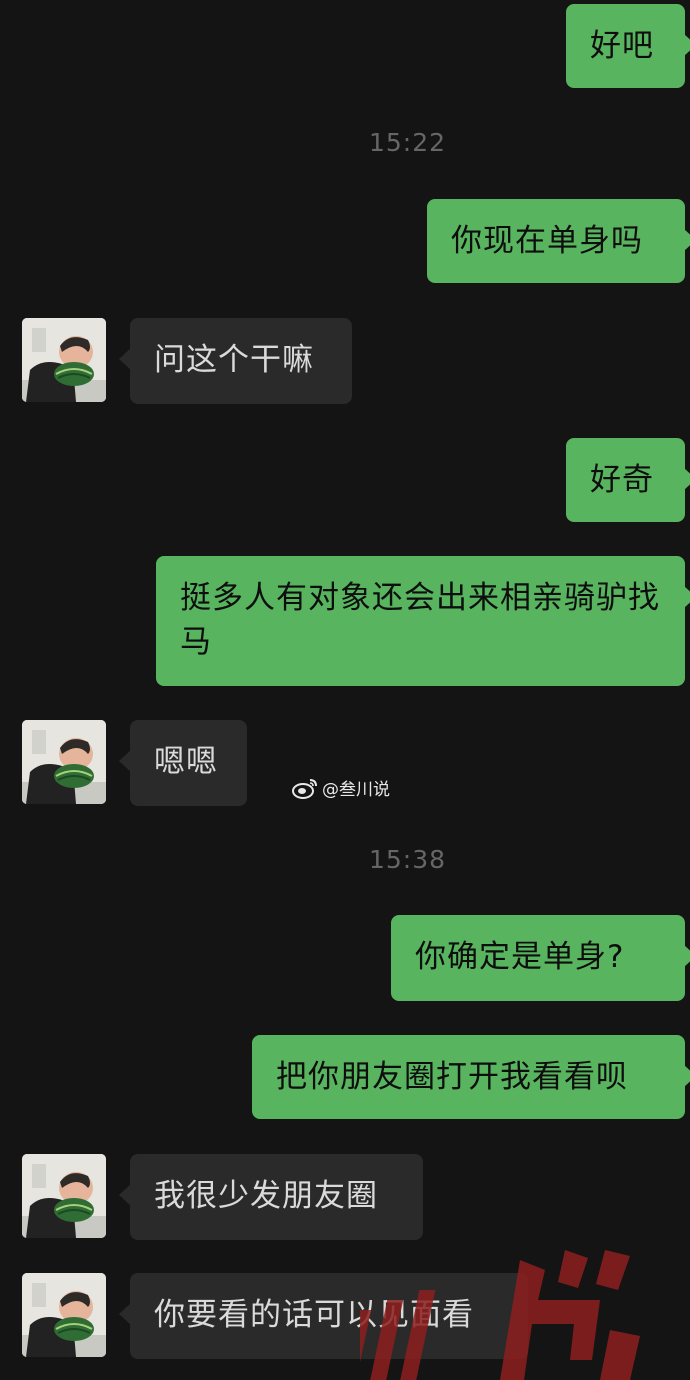 This screenshot has height=1380, width=690. Describe the element at coordinates (540, 958) in the screenshot. I see `message-bubble-sent: 你确定是单身?` at that location.